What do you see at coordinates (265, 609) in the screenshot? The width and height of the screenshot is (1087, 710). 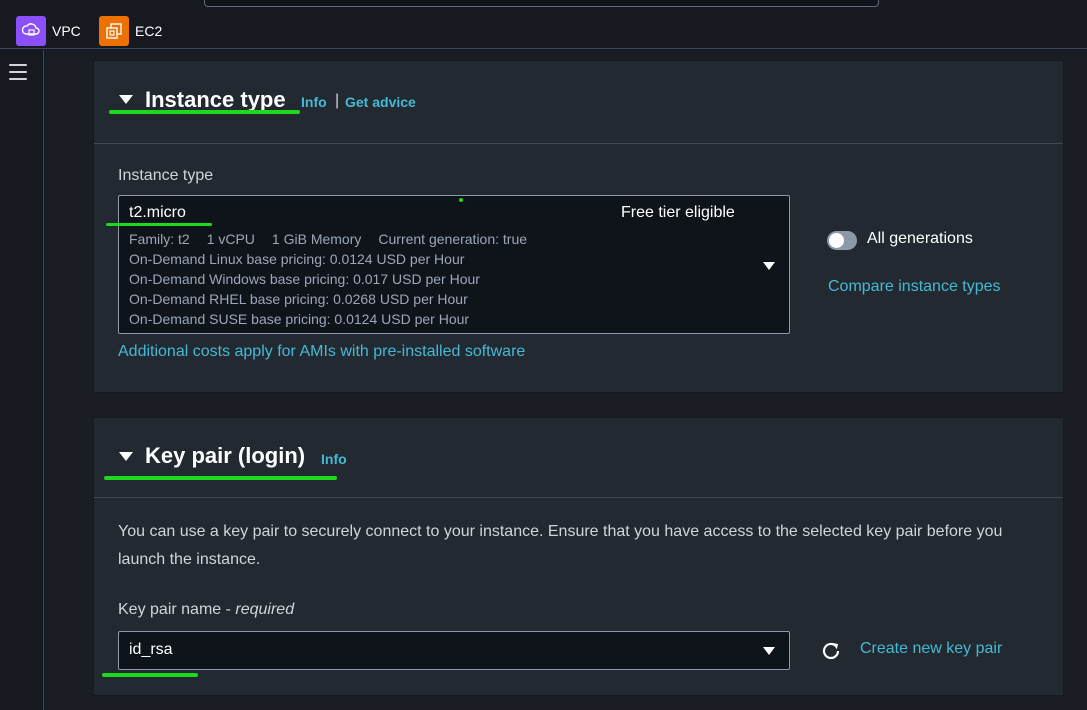 I see `required-text: required` at bounding box center [265, 609].